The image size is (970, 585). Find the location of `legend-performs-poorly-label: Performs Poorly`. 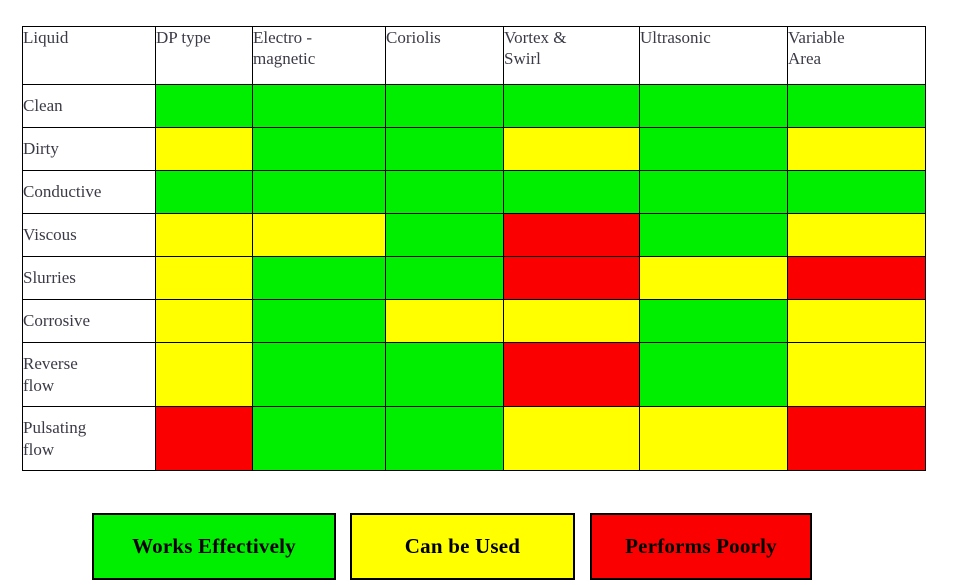

legend-performs-poorly-label: Performs Poorly is located at coordinates (701, 546).